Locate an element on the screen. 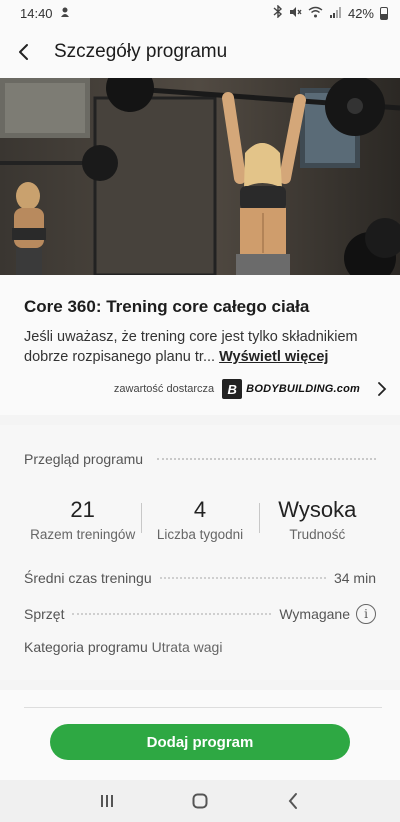  overview-header: Przegląd programu is located at coordinates (200, 459).